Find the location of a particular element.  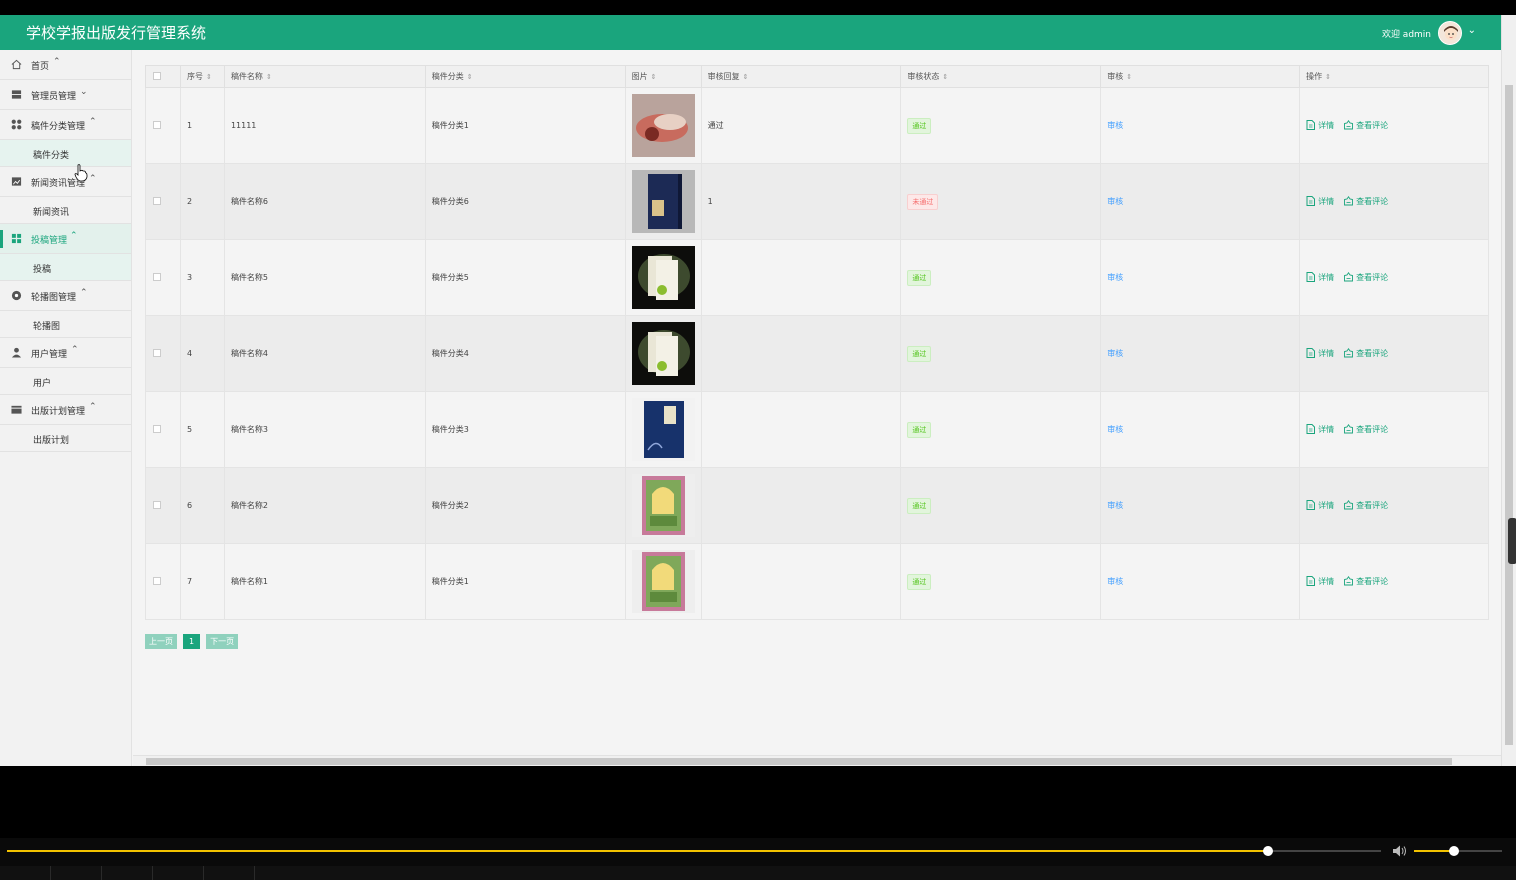

manuscript-category: 稿件分类1 is located at coordinates (525, 581).